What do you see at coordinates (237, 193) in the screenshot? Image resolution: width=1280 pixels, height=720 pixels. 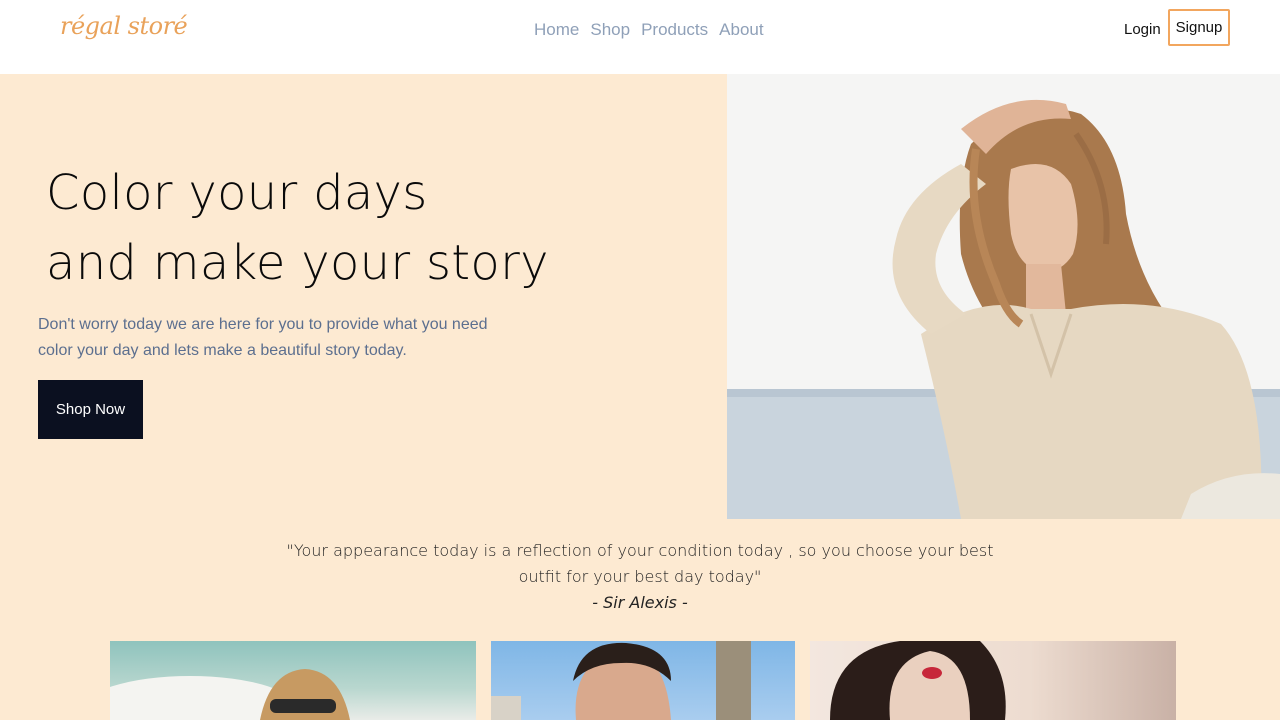 I see `hero-title-line-1: Color your days` at bounding box center [237, 193].